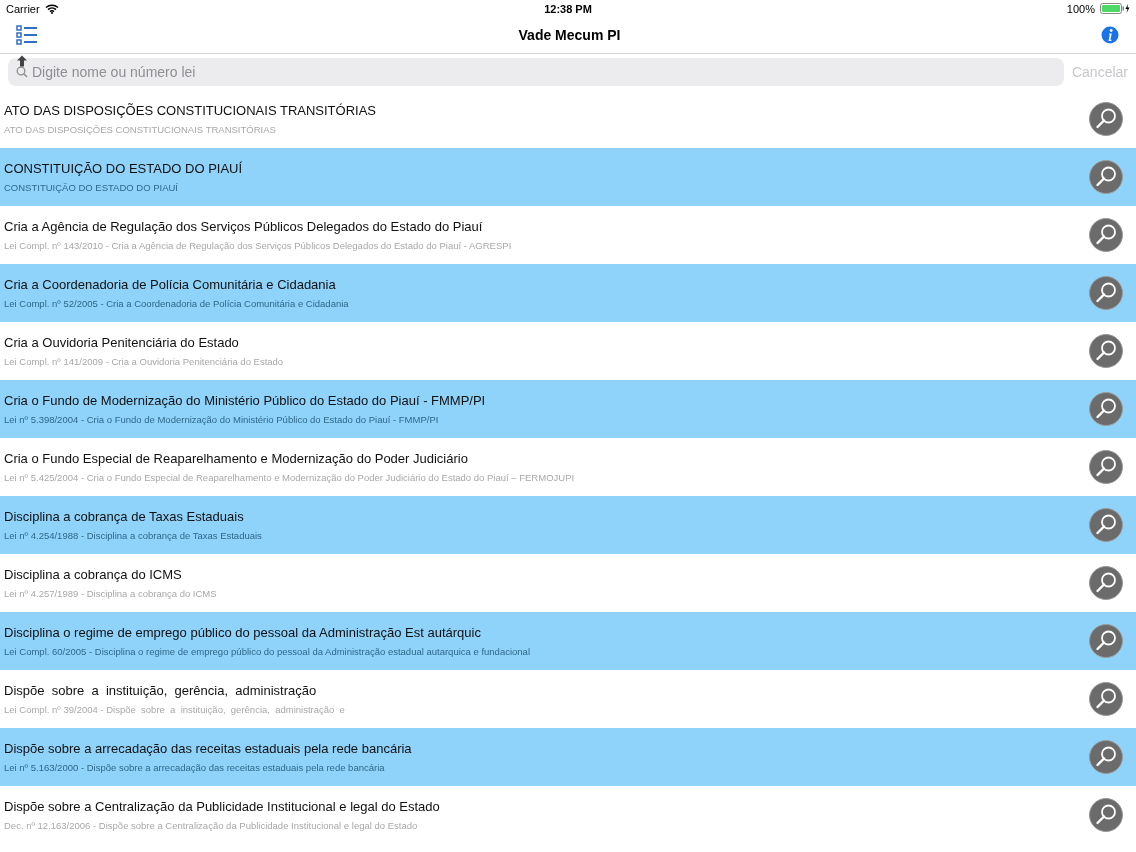  Describe the element at coordinates (174, 709) in the screenshot. I see `law-subtitle: Lei Compl. nº 39/2004 - Dispõe sobre a instituição, gerência, administração e` at that location.